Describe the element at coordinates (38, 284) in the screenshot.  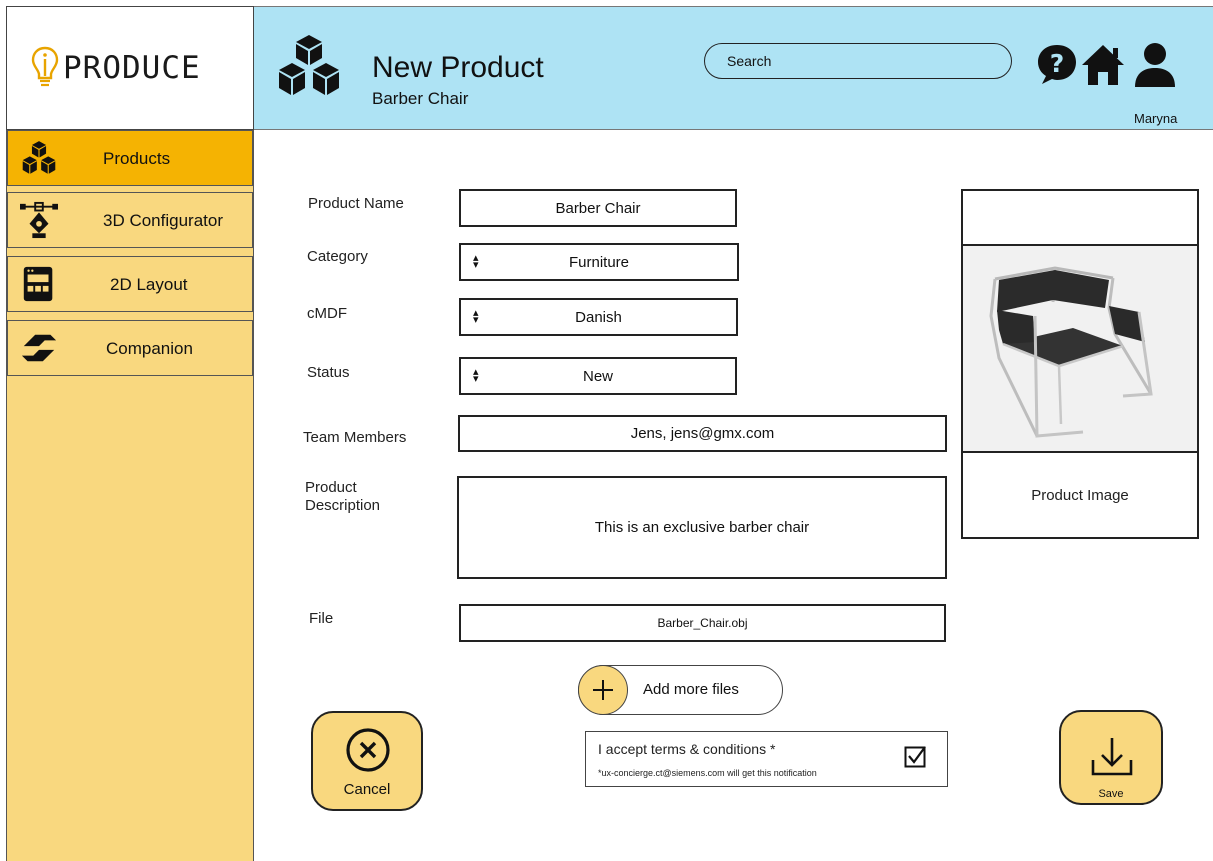
I see `layout-icon` at that location.